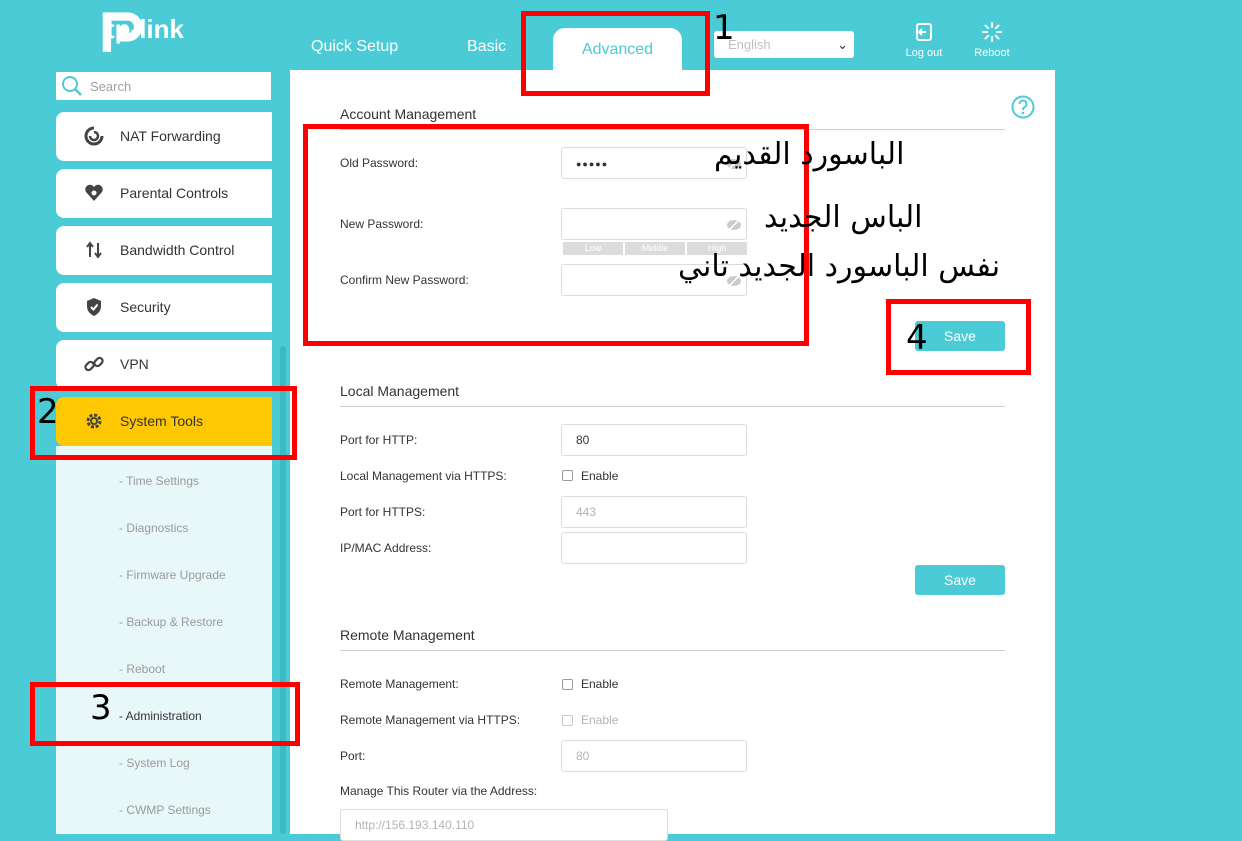  What do you see at coordinates (174, 193) in the screenshot?
I see `sidebar-item-label: Parental Controls` at bounding box center [174, 193].